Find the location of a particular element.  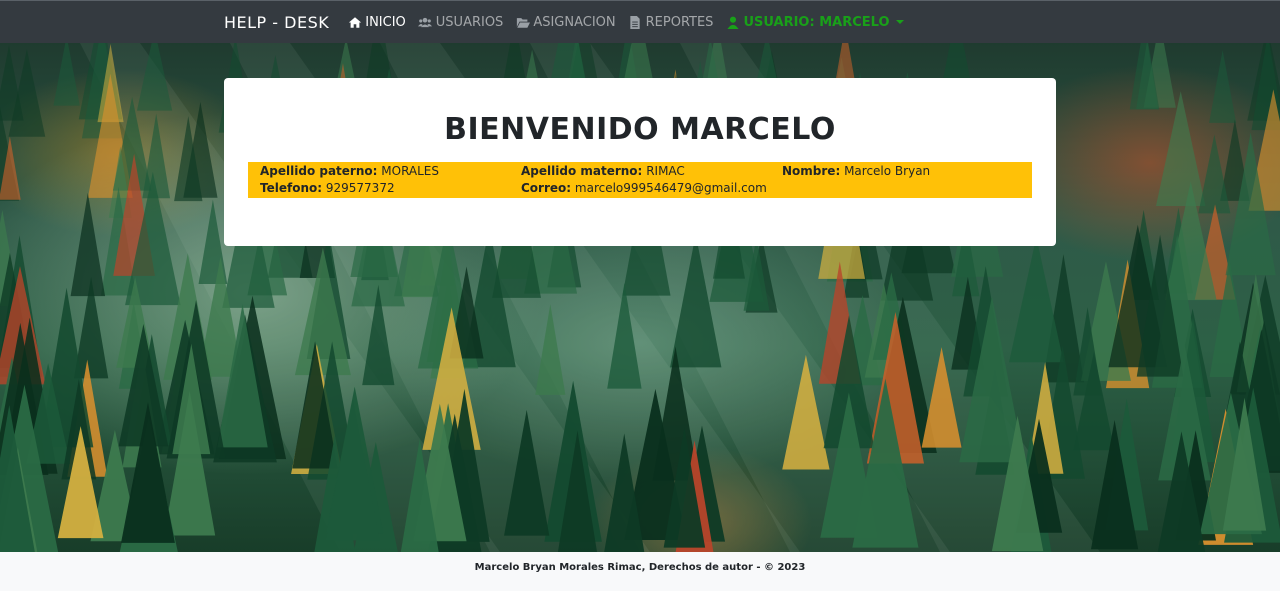

nav-reportes-label: REPORTES is located at coordinates (679, 22).